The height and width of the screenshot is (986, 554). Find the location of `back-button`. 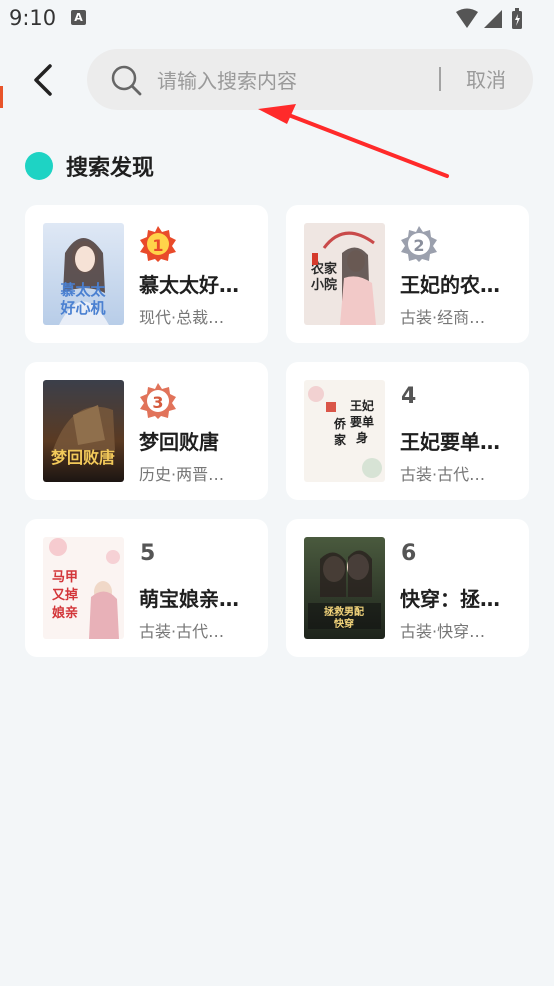

back-button is located at coordinates (44, 80).